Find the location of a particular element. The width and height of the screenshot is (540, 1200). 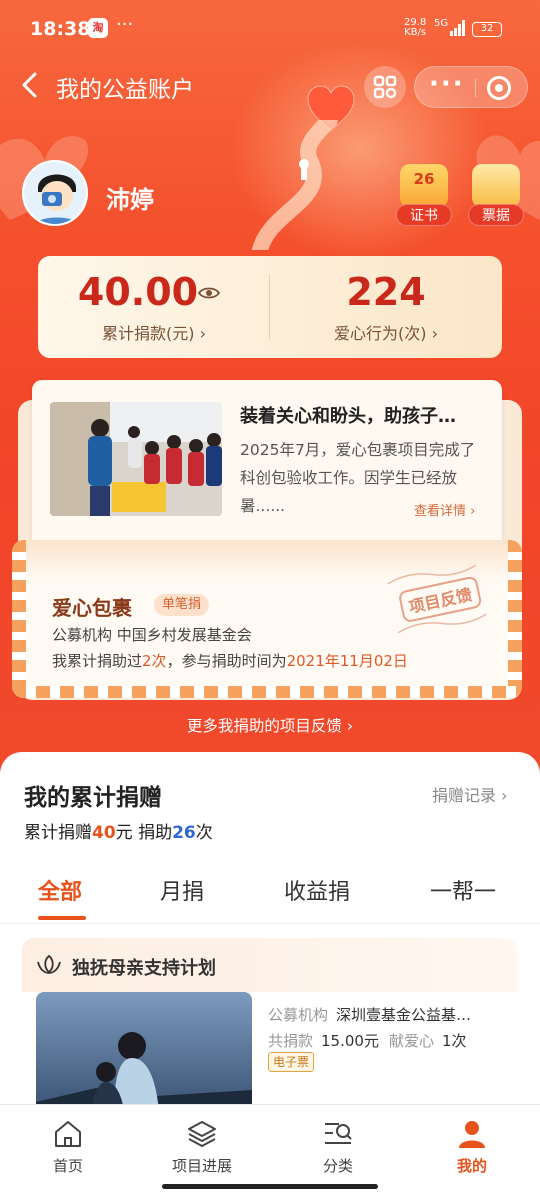

more-feedback-link: 更多我捐助的项目反馈 › is located at coordinates (270, 725).